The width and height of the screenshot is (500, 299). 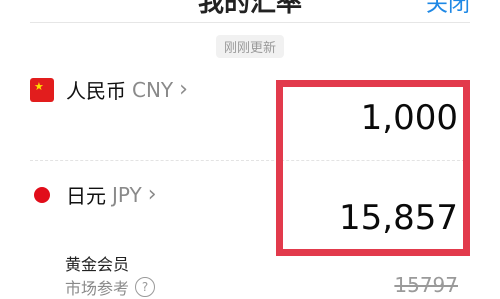 What do you see at coordinates (409, 118) in the screenshot?
I see `amount-cny-input: 1,000` at bounding box center [409, 118].